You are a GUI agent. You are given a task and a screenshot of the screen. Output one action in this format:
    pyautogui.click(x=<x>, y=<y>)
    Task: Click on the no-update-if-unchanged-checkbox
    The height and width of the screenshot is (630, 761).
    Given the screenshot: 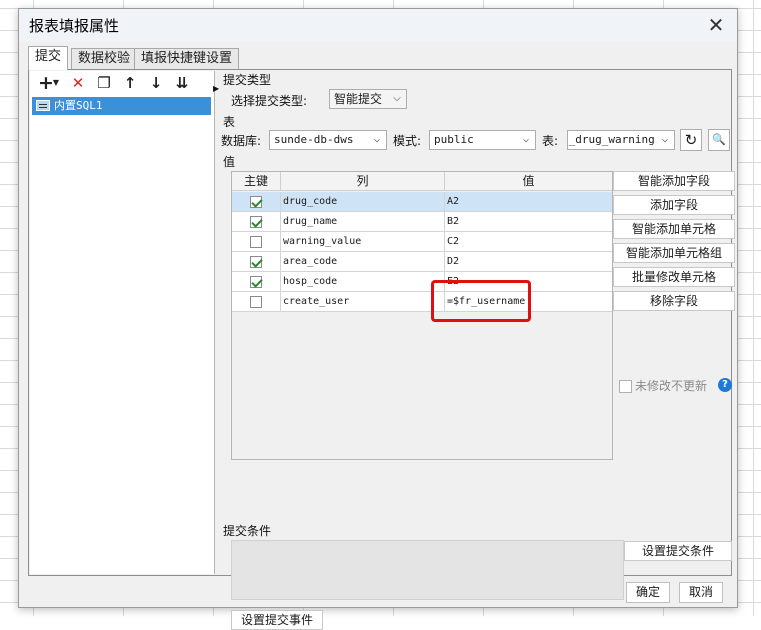 What is the action you would take?
    pyautogui.click(x=625, y=386)
    